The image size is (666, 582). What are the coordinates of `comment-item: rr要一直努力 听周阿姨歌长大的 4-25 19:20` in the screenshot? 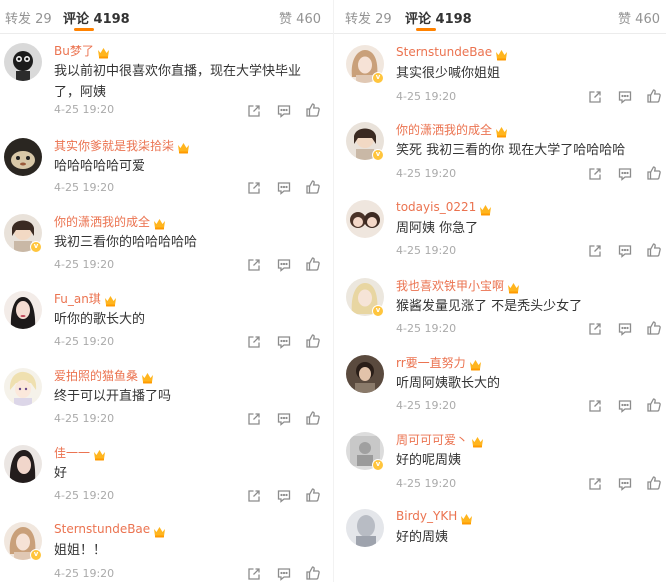 It's located at (500, 391).